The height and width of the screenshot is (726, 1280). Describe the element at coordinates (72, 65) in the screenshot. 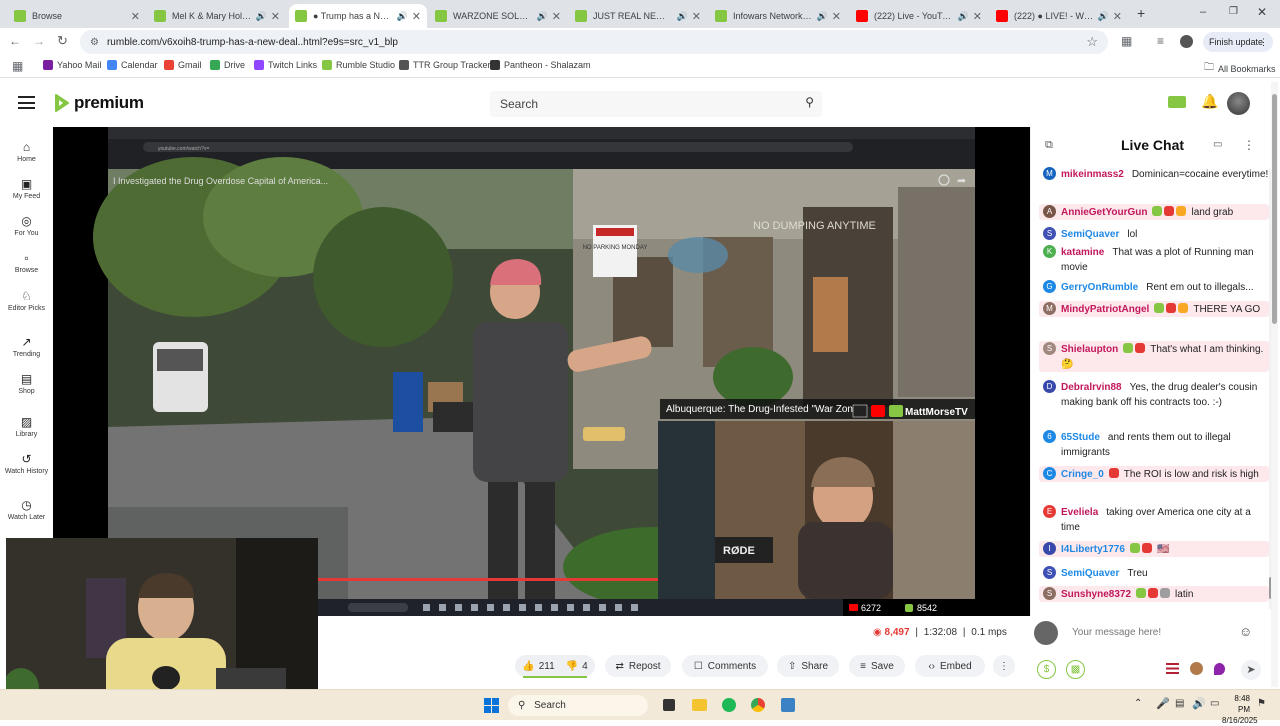

I see `bookmark-item: Yahoo Mail` at that location.